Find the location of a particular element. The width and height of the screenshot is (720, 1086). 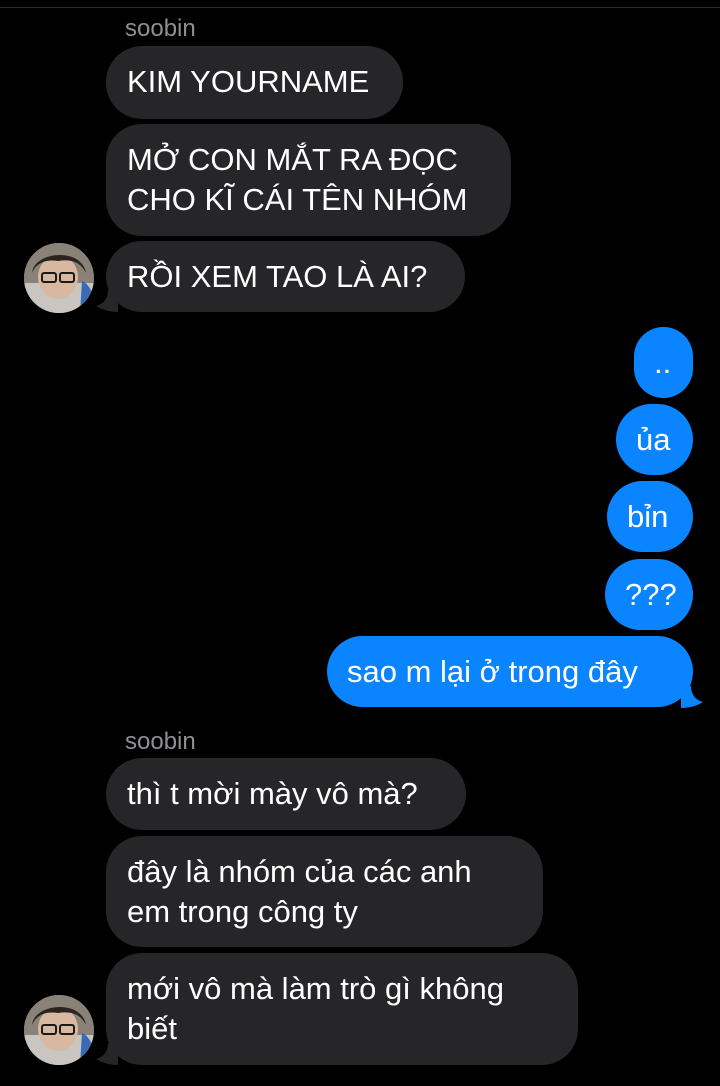

outgoing-message: bỉn is located at coordinates (650, 516).